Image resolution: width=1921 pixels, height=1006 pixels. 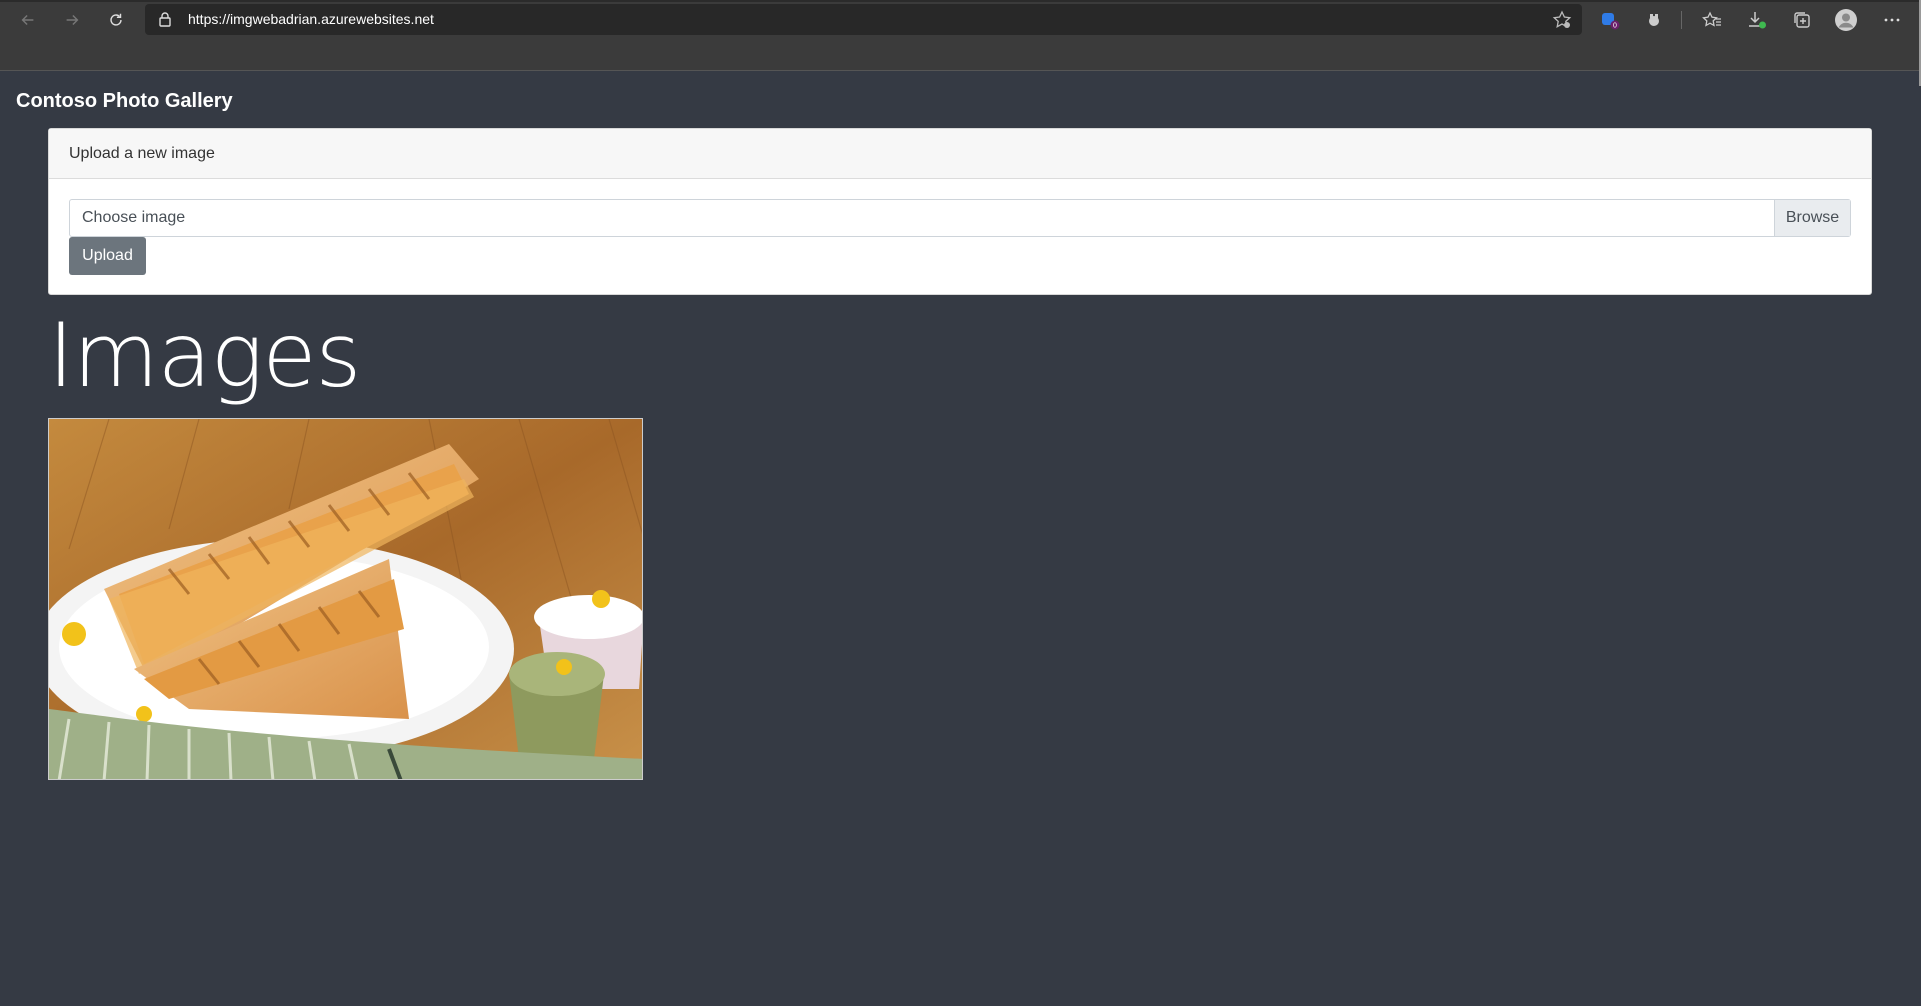 I want to click on file-picker: Choose image Browse, so click(x=960, y=218).